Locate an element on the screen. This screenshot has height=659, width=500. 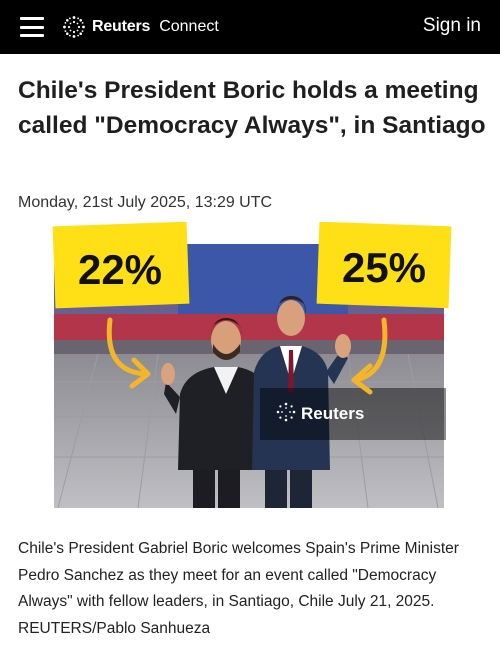
left-percent-label: 22% is located at coordinates (120, 269).